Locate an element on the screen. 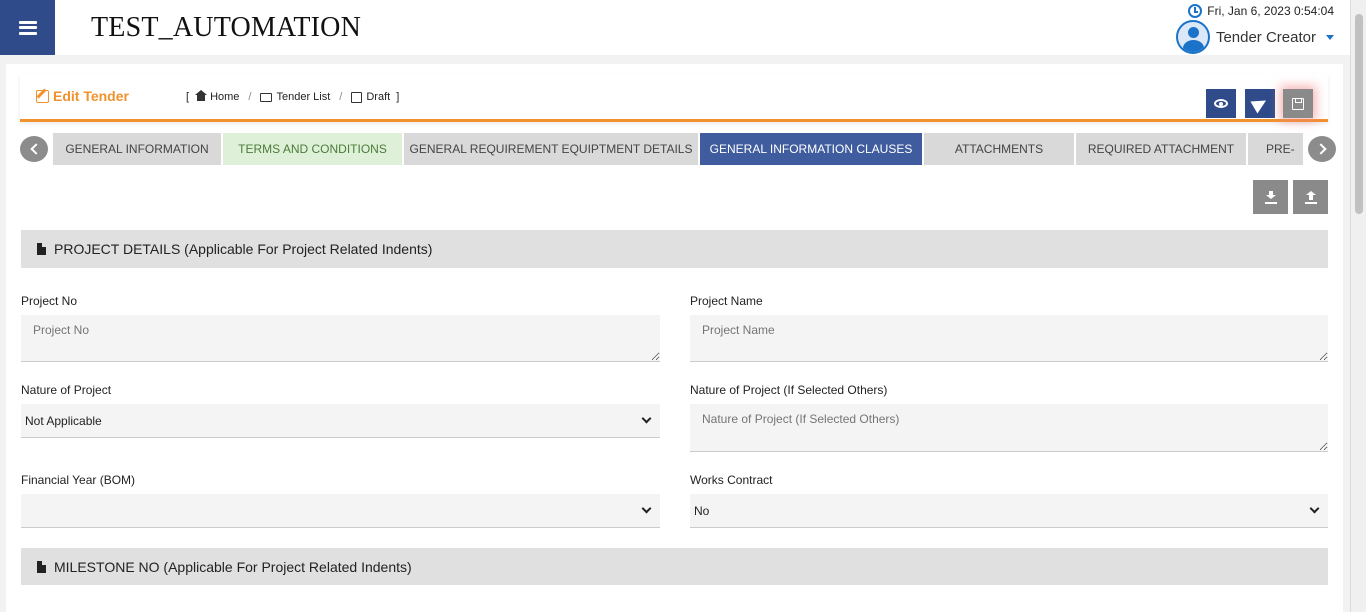  hamburger-menu-button is located at coordinates (27, 27).